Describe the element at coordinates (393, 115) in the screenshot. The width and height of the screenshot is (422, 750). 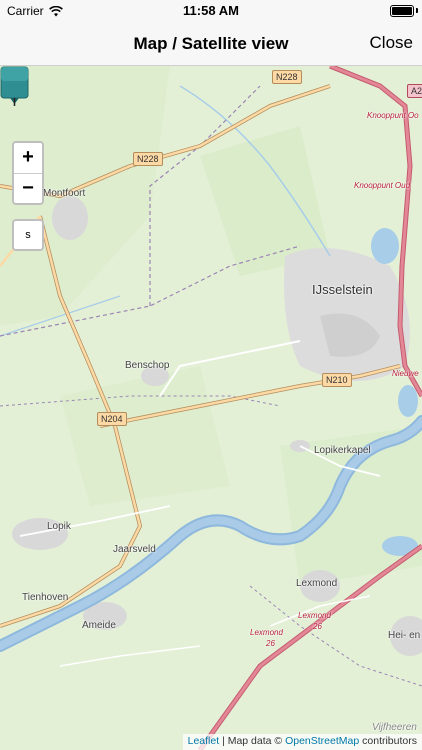
I see `junction-knooppunt-1: Knooppunt Oo` at that location.